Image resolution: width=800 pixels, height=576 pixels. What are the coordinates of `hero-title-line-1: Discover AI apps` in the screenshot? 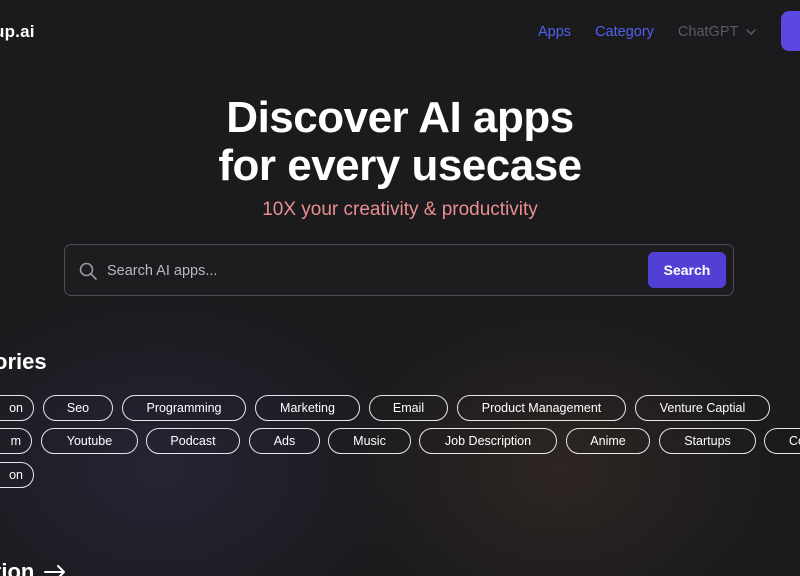 It's located at (400, 117).